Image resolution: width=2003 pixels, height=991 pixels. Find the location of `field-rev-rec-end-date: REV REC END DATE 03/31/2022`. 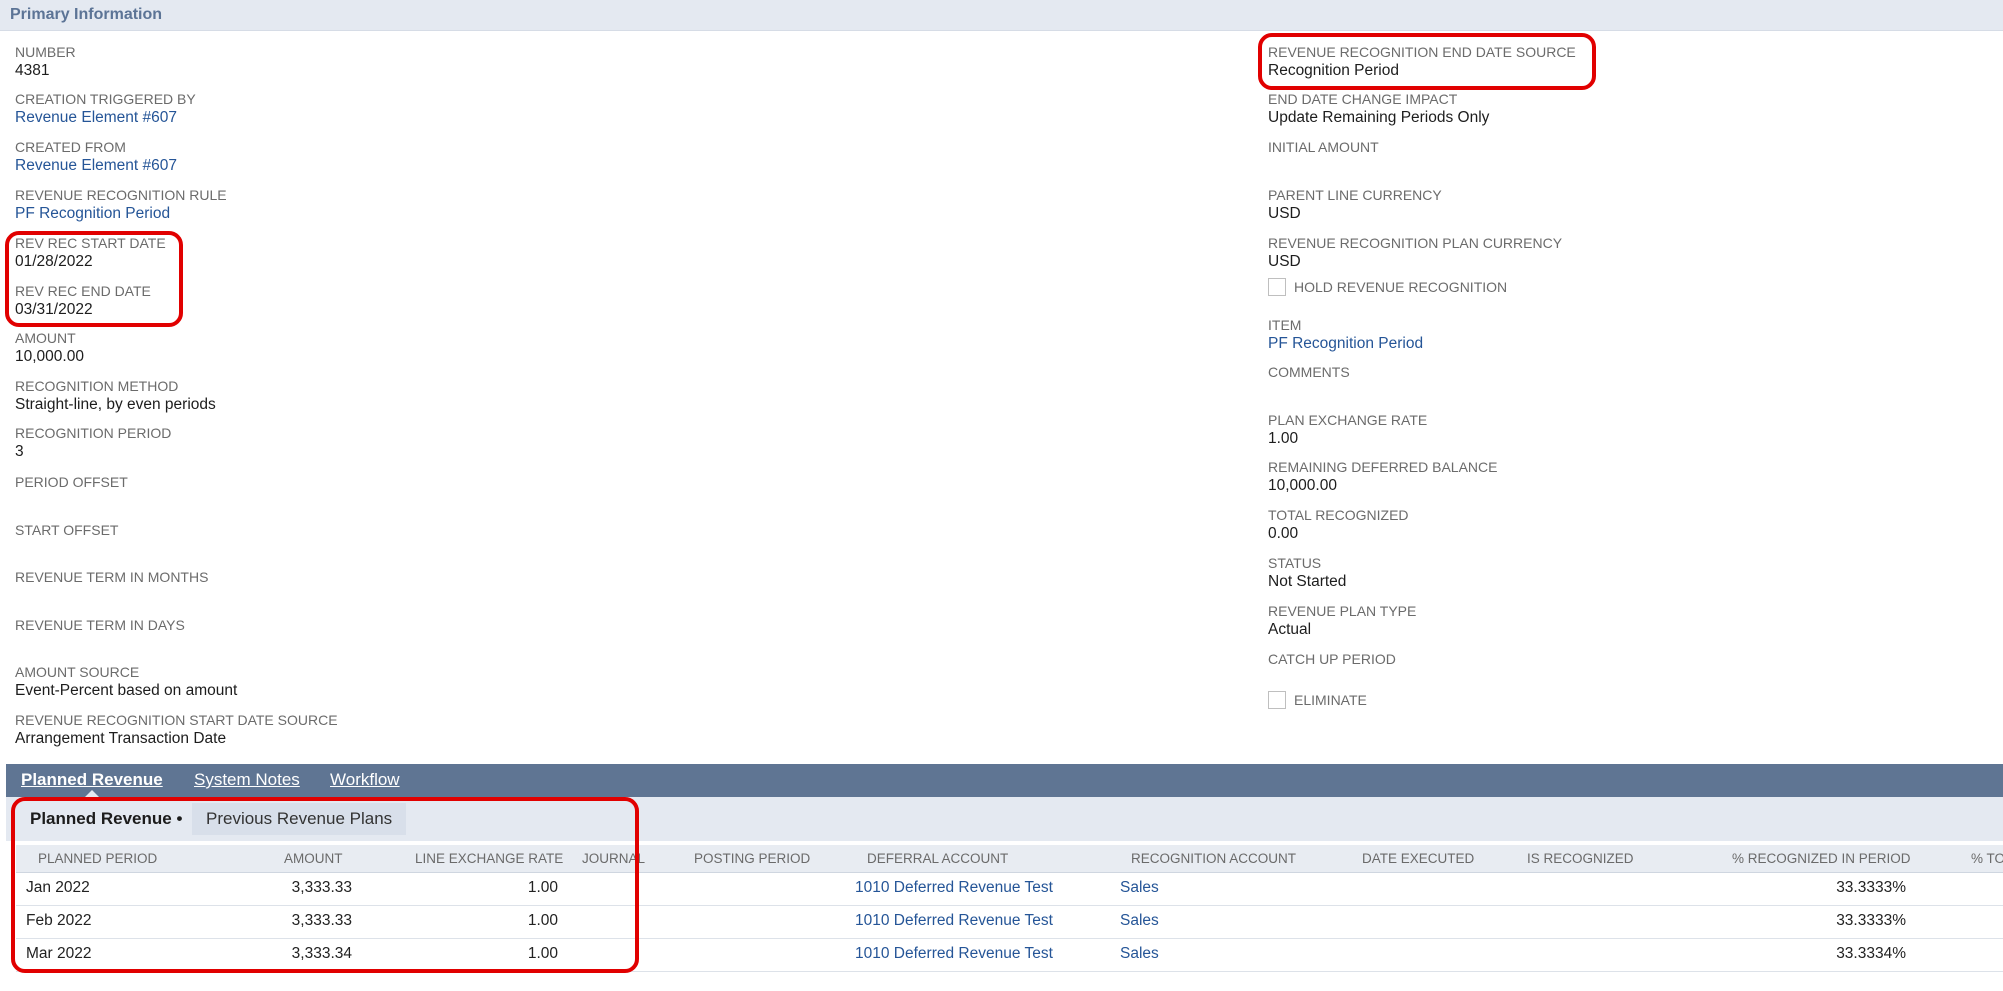

field-rev-rec-end-date: REV REC END DATE 03/31/2022 is located at coordinates (83, 300).